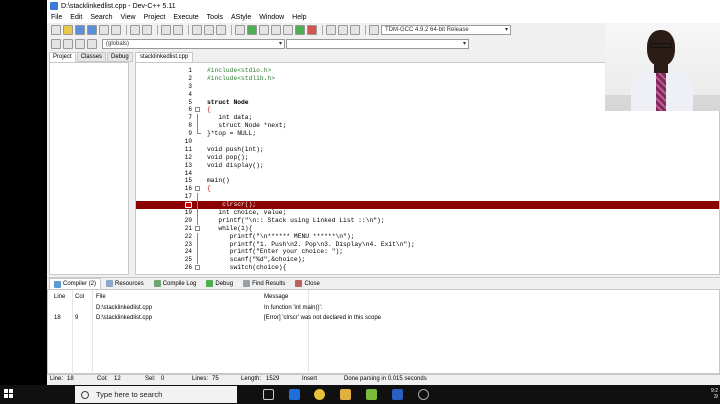  Describe the element at coordinates (299, 17) in the screenshot. I see `menu-help: Help` at that location.